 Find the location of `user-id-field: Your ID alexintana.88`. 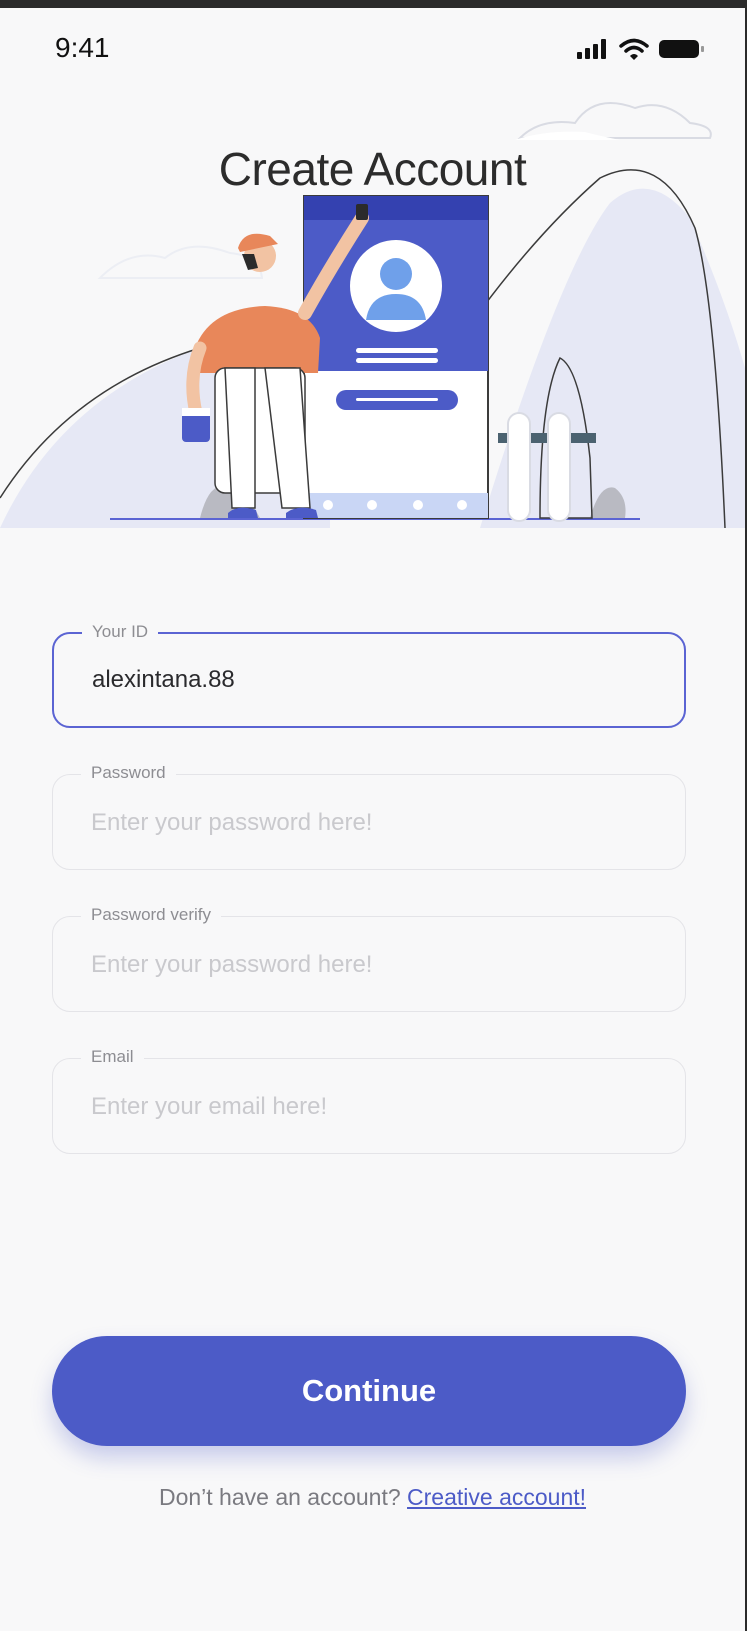

user-id-field: Your ID alexintana.88 is located at coordinates (369, 675).